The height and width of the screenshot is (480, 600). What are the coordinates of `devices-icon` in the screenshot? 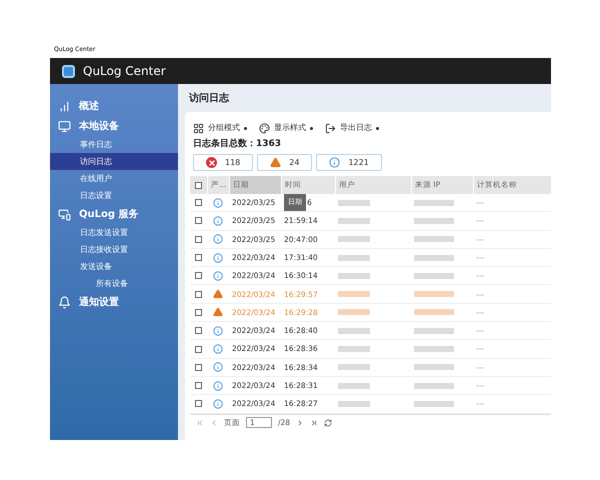 It's located at (64, 214).